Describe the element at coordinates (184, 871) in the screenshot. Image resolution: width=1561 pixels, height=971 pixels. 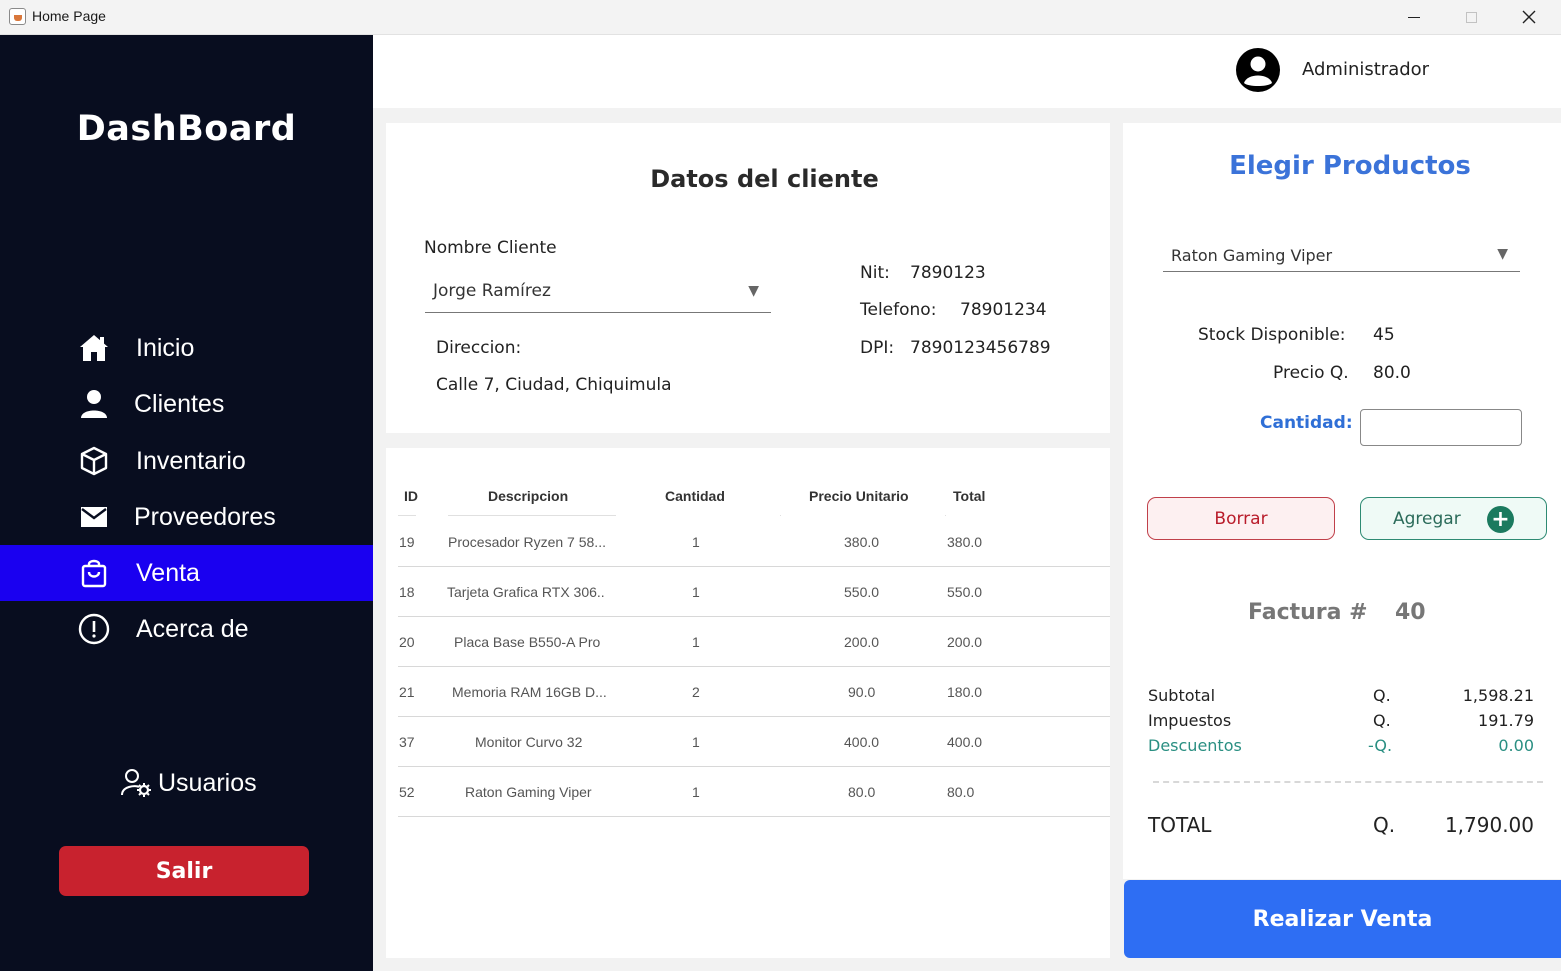
I see `logout-button: Salir` at that location.